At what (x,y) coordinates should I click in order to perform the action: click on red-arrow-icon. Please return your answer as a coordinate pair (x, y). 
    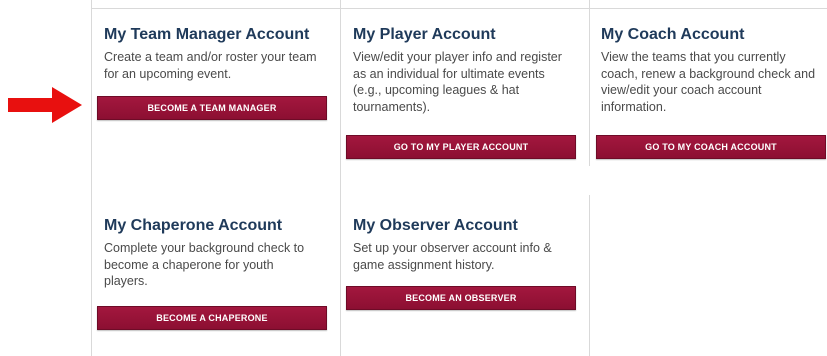
    Looking at the image, I should click on (45, 105).